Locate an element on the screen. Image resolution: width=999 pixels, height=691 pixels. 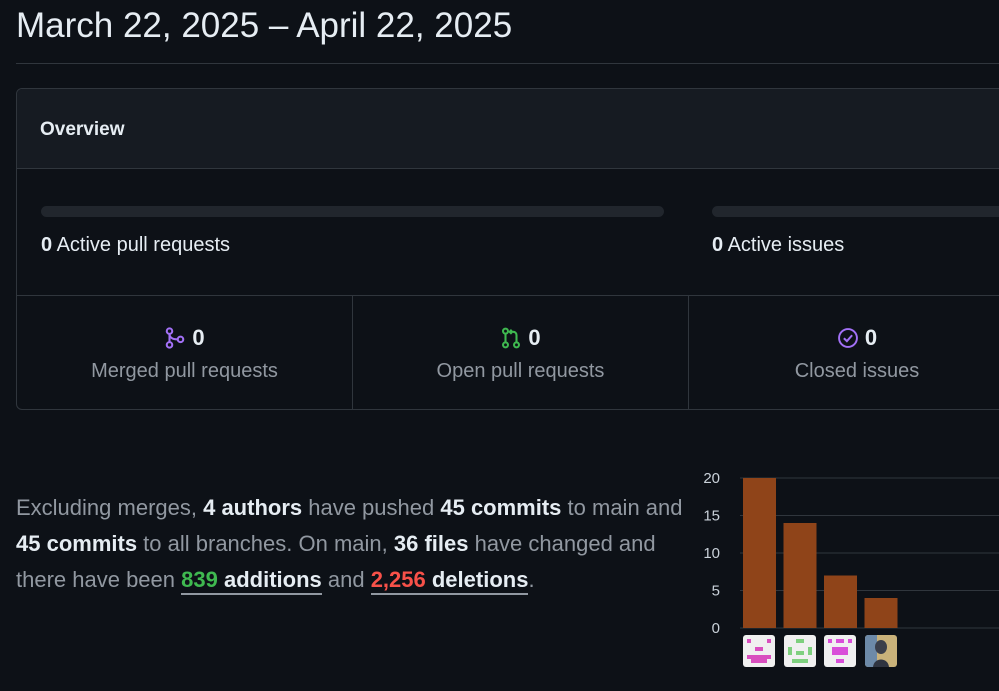
merged-prs-count: 0 is located at coordinates (198, 337).